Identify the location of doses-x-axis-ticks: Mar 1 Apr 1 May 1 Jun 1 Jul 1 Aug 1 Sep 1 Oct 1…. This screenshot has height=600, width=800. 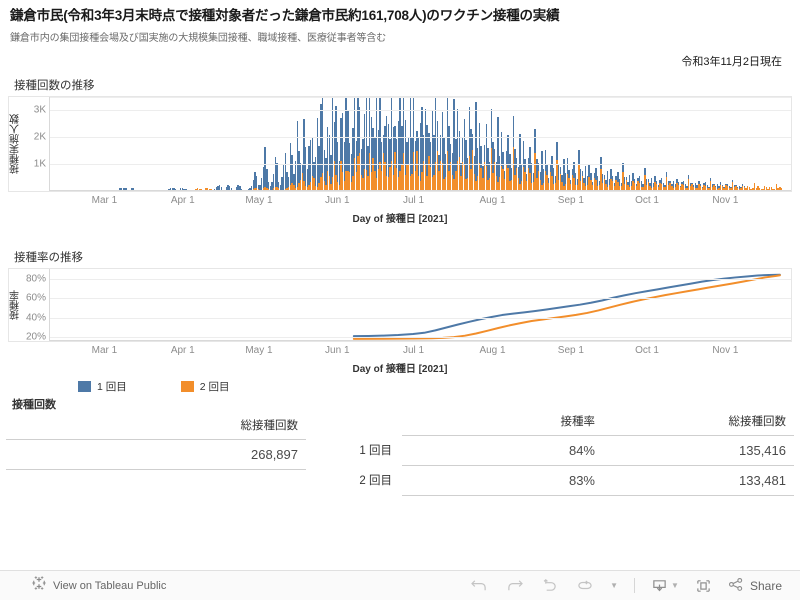
(400, 200).